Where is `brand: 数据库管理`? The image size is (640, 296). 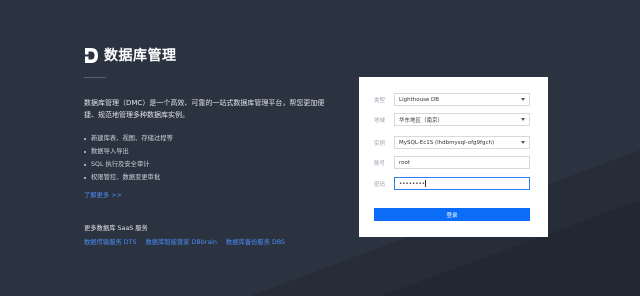
brand: 数据库管理 is located at coordinates (130, 55).